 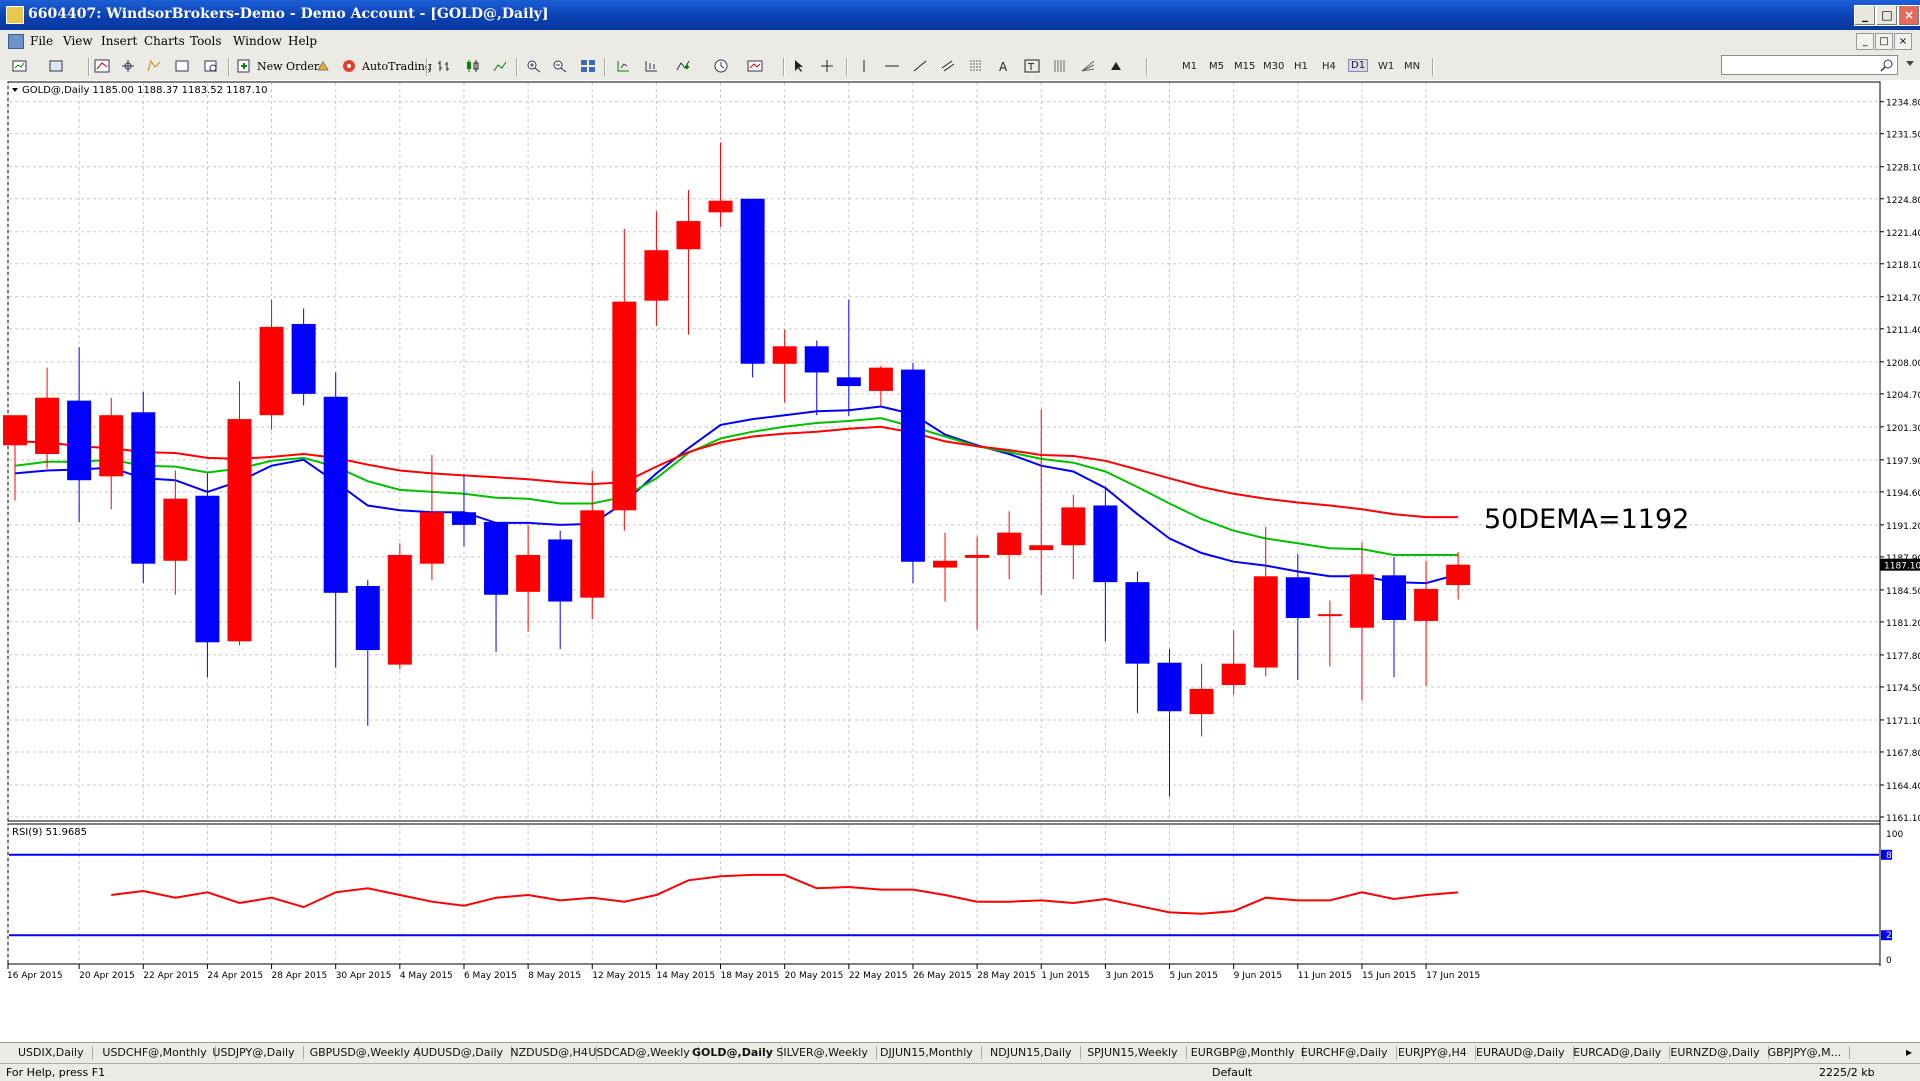 What do you see at coordinates (1032, 66) in the screenshot?
I see `text-label-icon: T` at bounding box center [1032, 66].